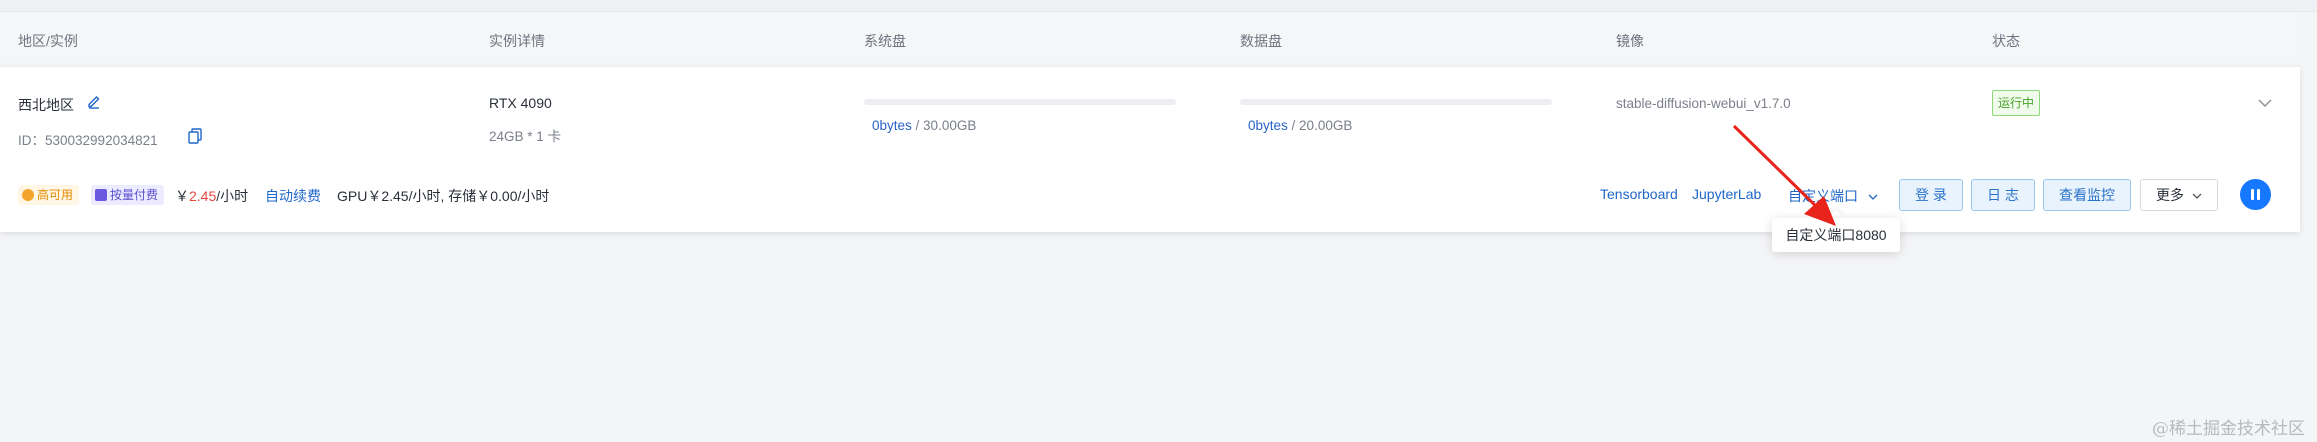 Image resolution: width=2317 pixels, height=442 pixels. Describe the element at coordinates (1639, 194) in the screenshot. I see `tensorboard-link: Tensorboard` at that location.